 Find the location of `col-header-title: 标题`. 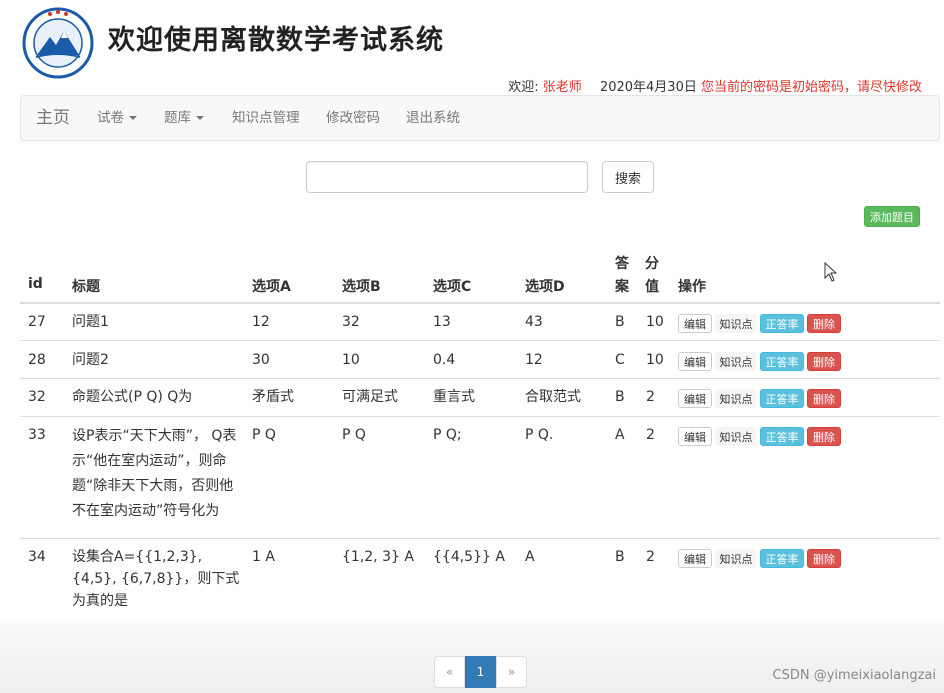

col-header-title: 标题 is located at coordinates (86, 287).